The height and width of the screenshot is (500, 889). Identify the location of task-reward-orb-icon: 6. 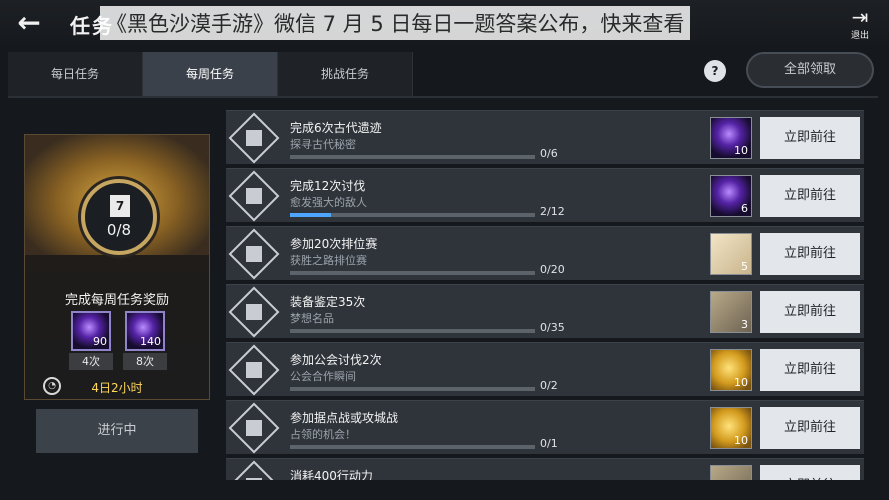
(731, 196).